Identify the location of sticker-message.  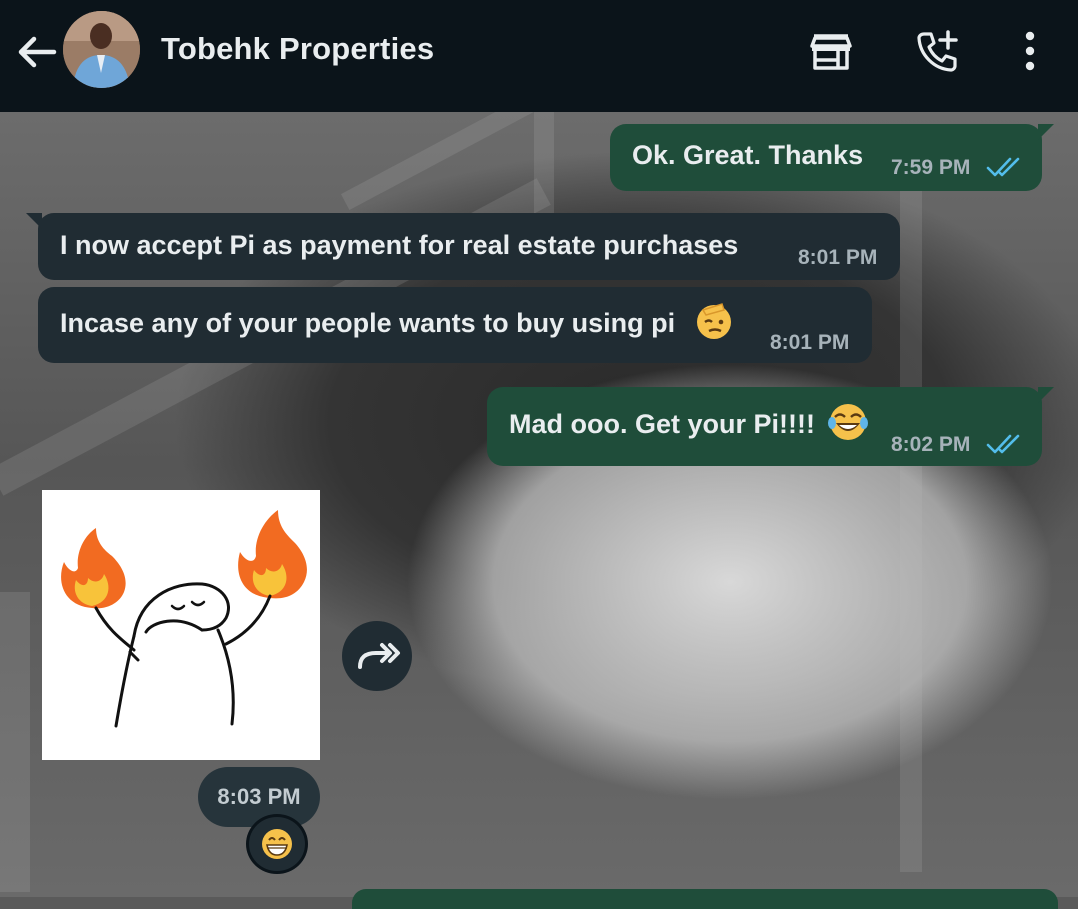
(181, 625).